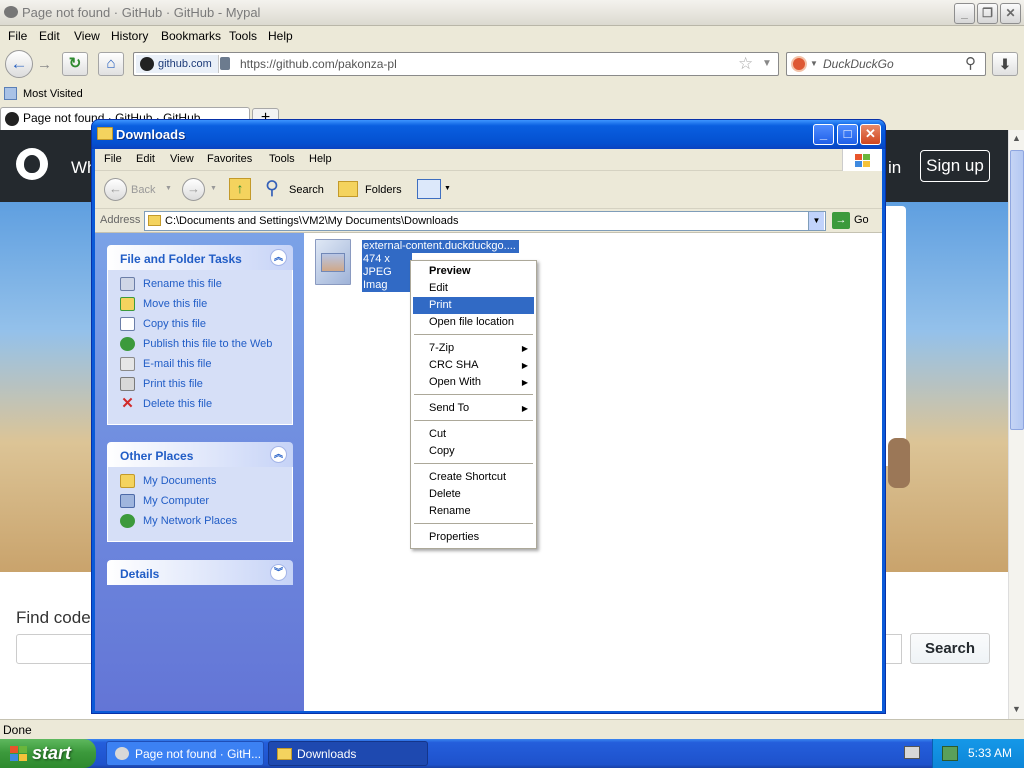 The height and width of the screenshot is (768, 1024). I want to click on other-places-header: Other Places ︽, so click(200, 454).